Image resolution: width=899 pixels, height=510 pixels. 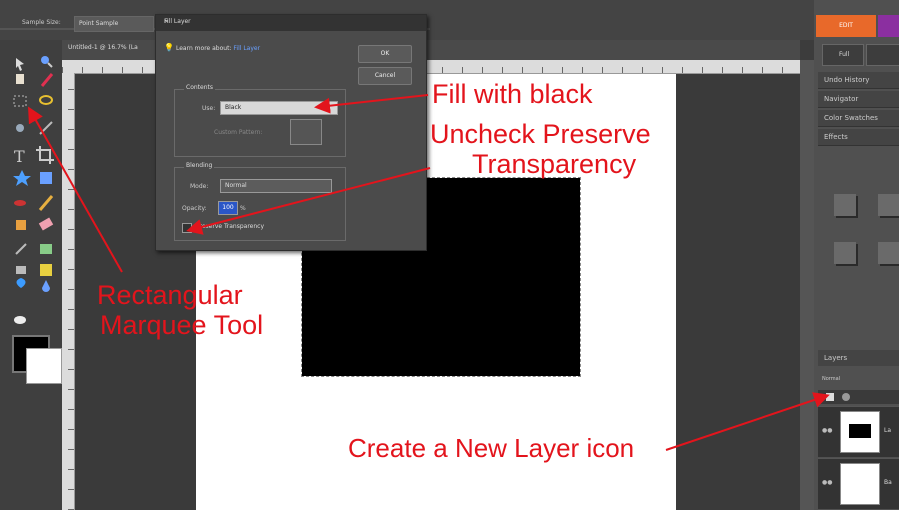 I want to click on quick-selection-tool-icon, so click(x=20, y=128).